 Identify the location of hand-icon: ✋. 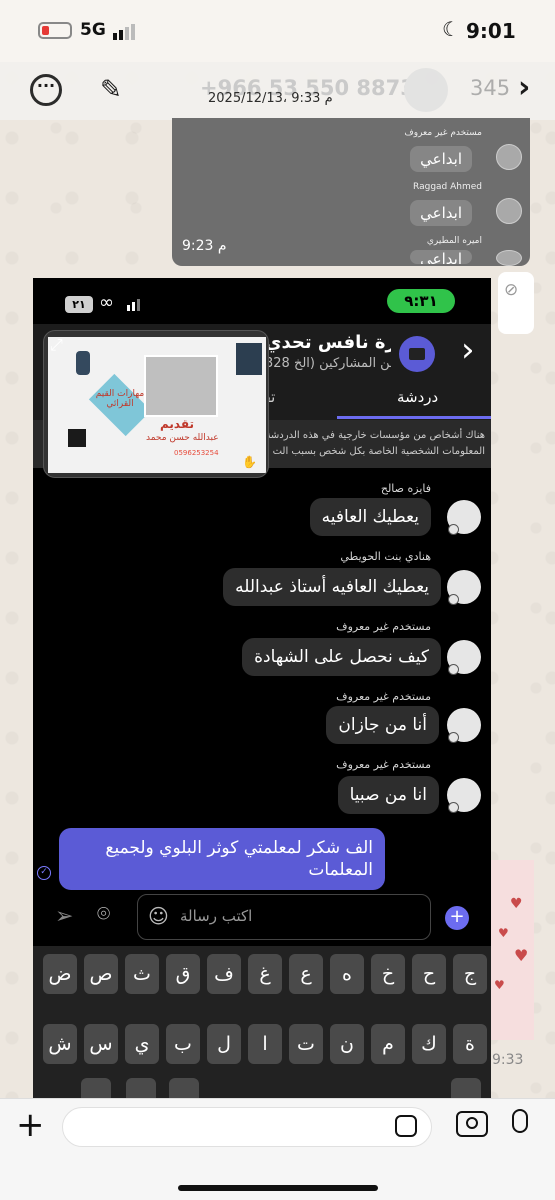
(249, 462).